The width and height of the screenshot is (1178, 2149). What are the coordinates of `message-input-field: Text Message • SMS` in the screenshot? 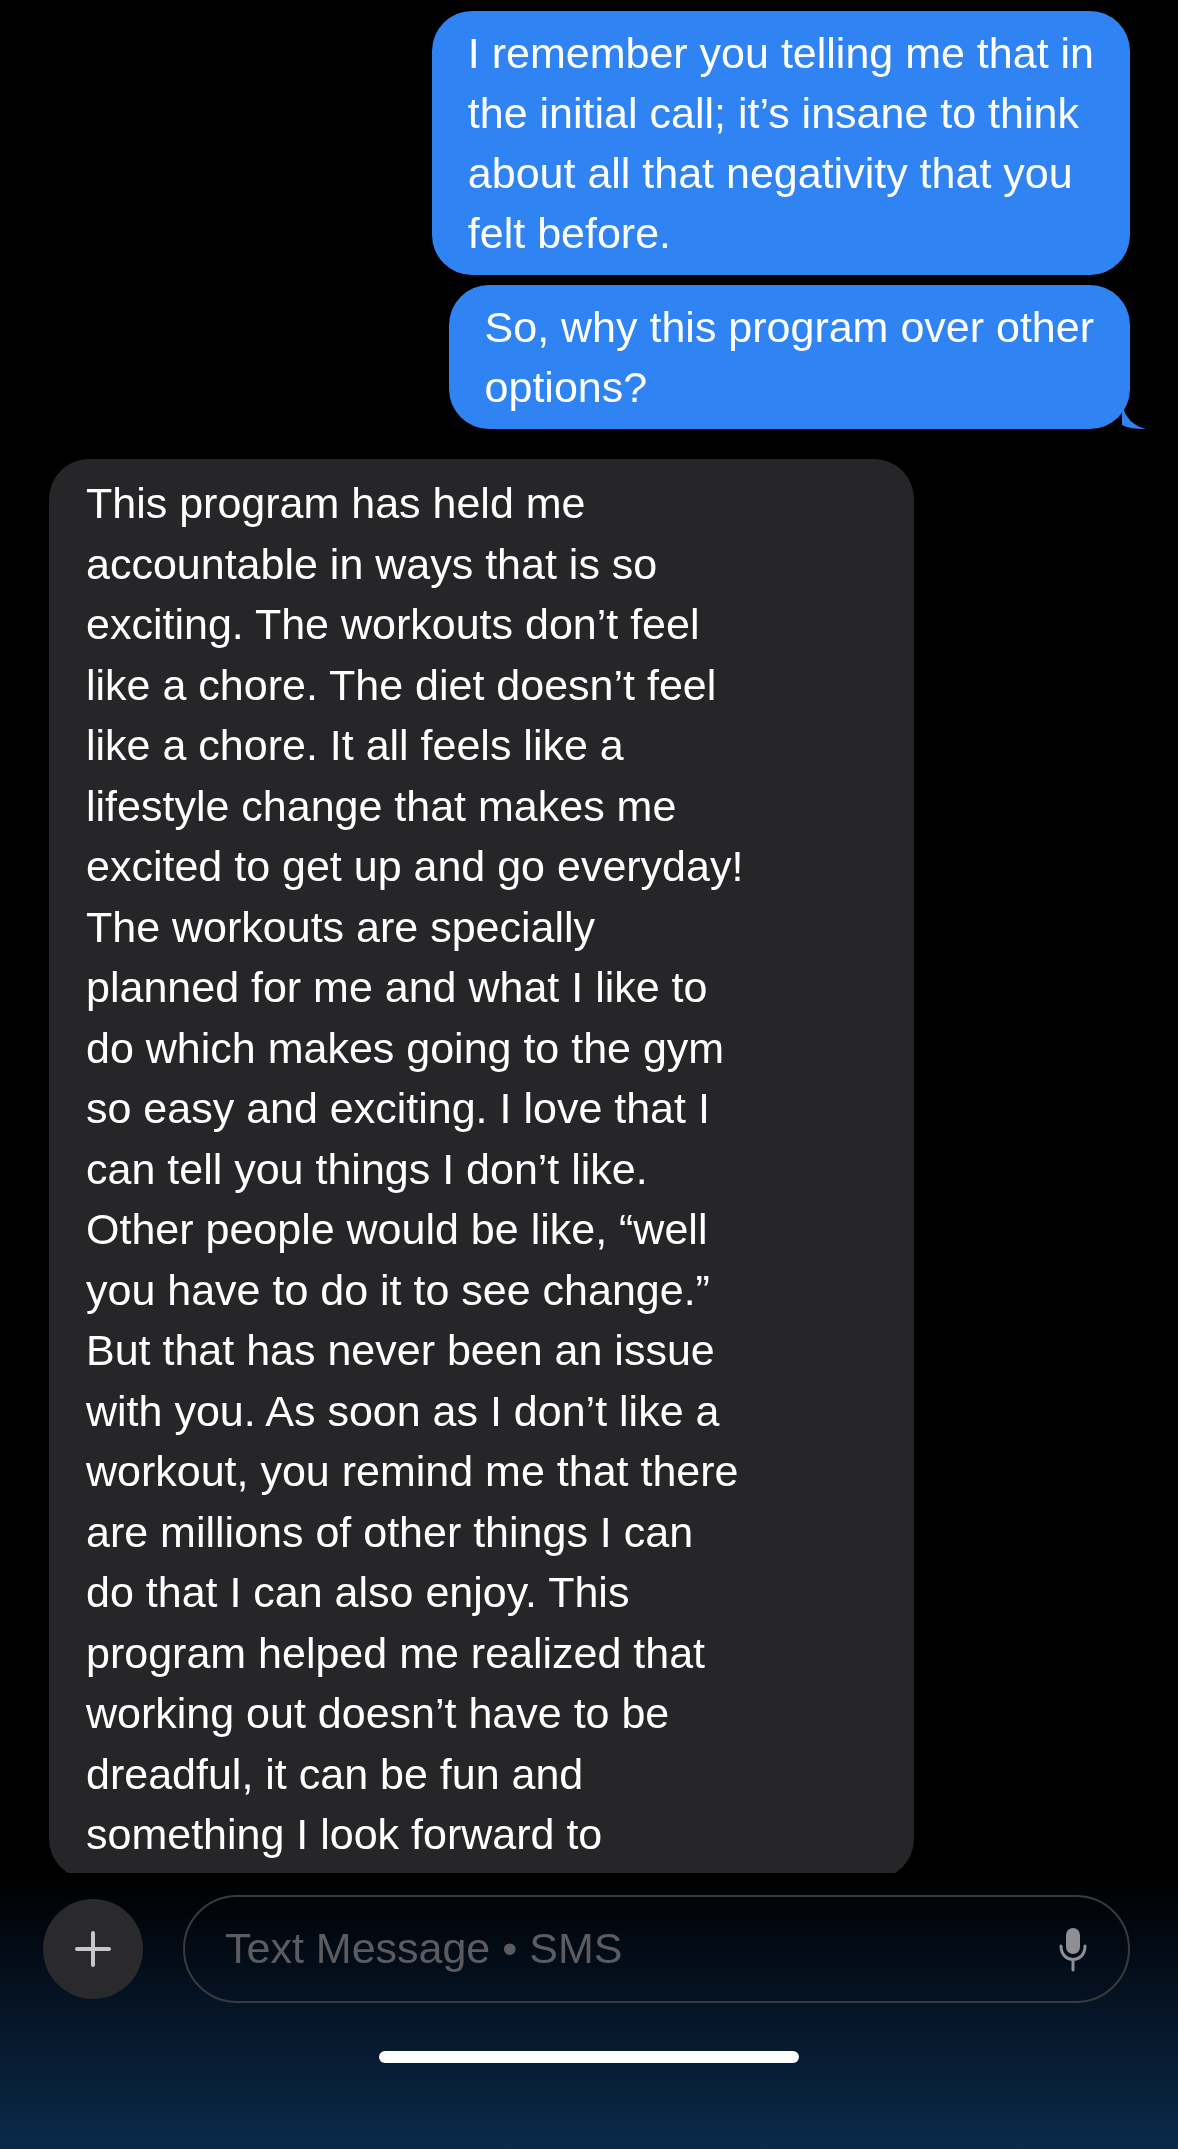 It's located at (641, 1948).